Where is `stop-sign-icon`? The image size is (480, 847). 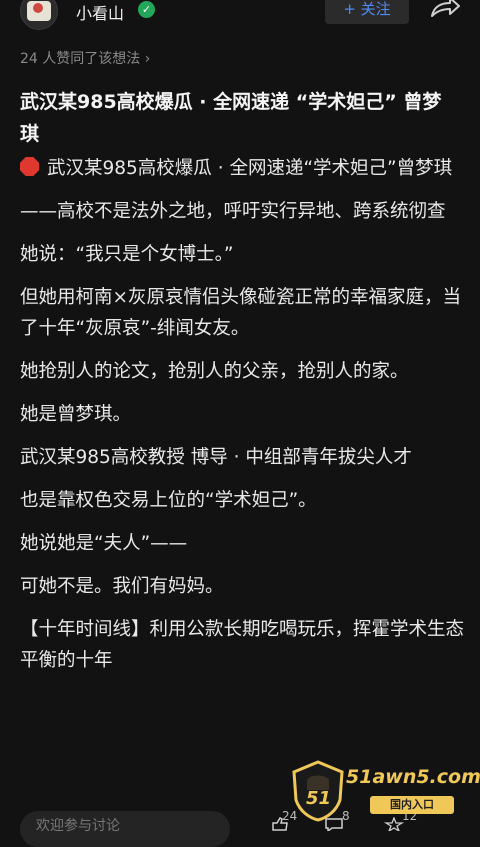
stop-sign-icon is located at coordinates (29, 166).